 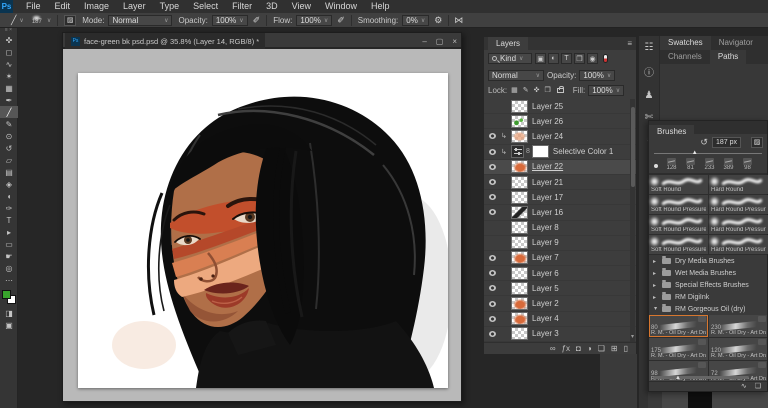 I want to click on brush-folder-row: ▸ Wet Media Brushes, so click(x=708, y=273).